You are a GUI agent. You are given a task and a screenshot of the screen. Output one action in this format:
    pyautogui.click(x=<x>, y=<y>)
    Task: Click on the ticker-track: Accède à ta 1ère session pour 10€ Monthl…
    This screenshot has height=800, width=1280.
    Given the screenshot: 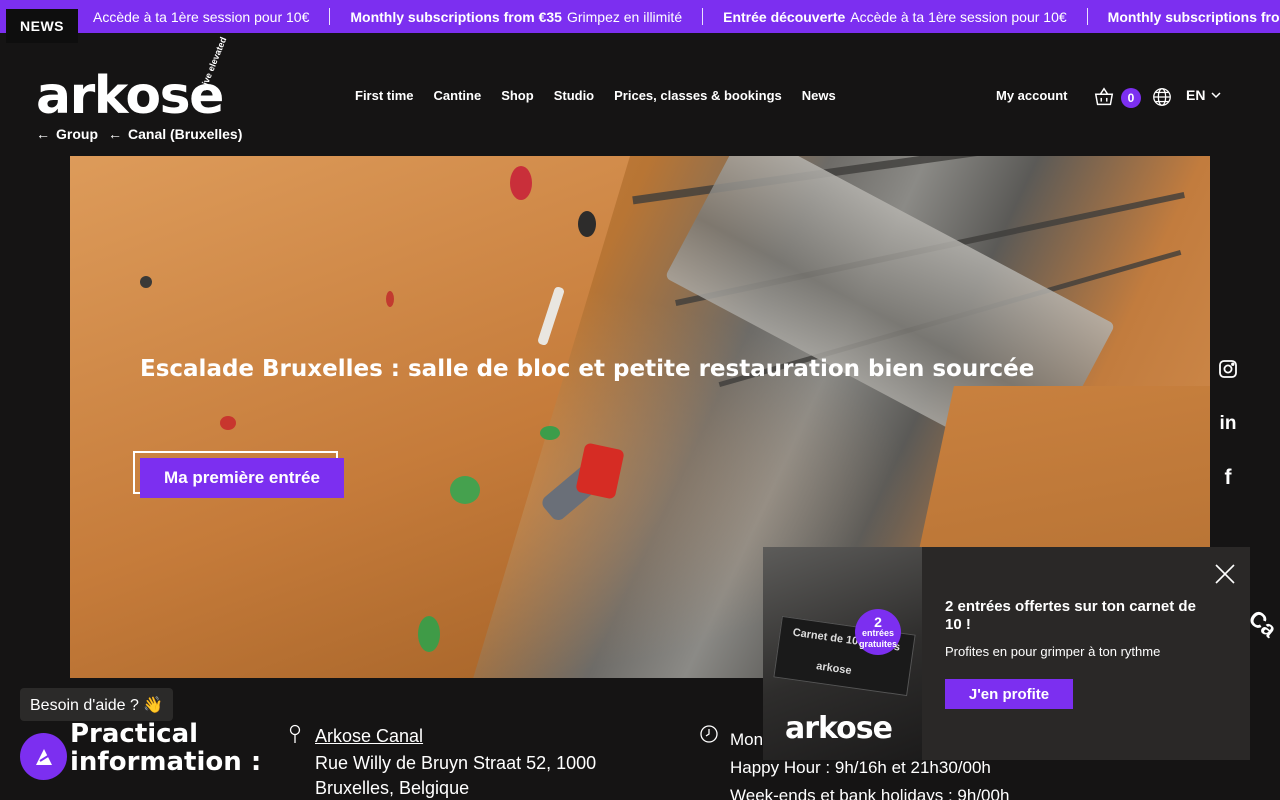 What is the action you would take?
    pyautogui.click(x=684, y=16)
    